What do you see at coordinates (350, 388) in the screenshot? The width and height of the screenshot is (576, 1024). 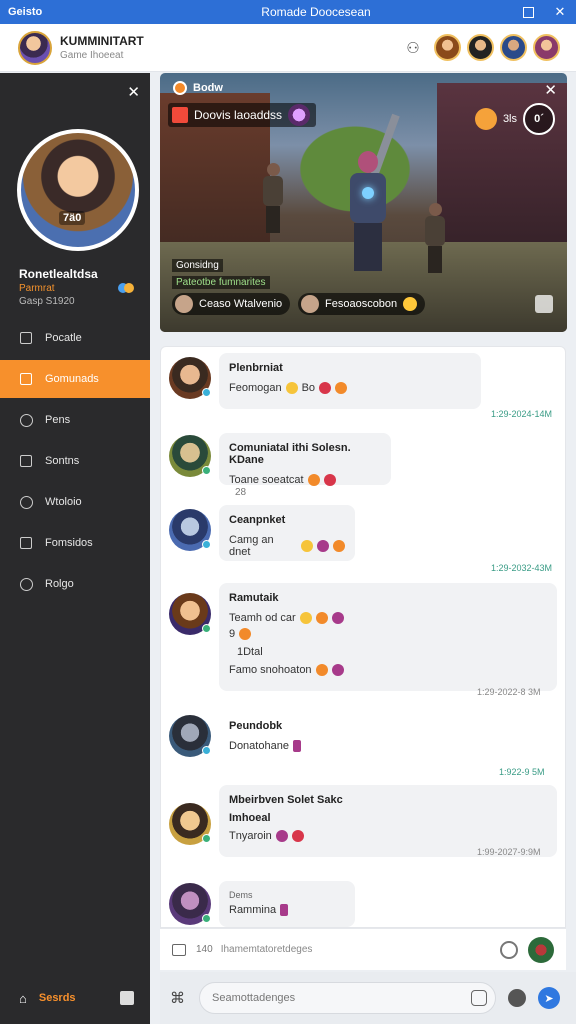 I see `message-text-row: Feomogan Bo` at bounding box center [350, 388].